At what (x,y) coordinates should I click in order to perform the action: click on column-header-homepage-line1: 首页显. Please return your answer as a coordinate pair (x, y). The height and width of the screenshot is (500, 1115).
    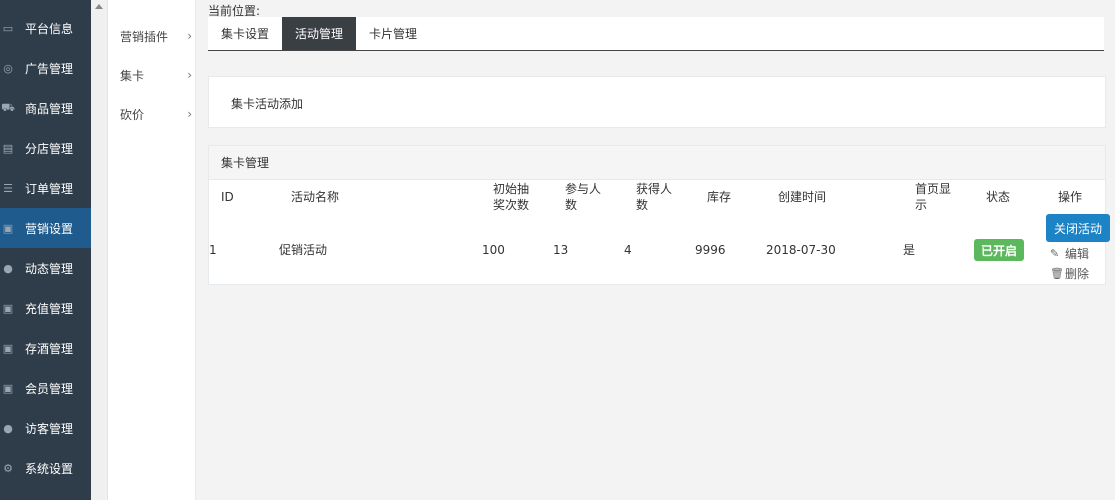
    Looking at the image, I should click on (933, 189).